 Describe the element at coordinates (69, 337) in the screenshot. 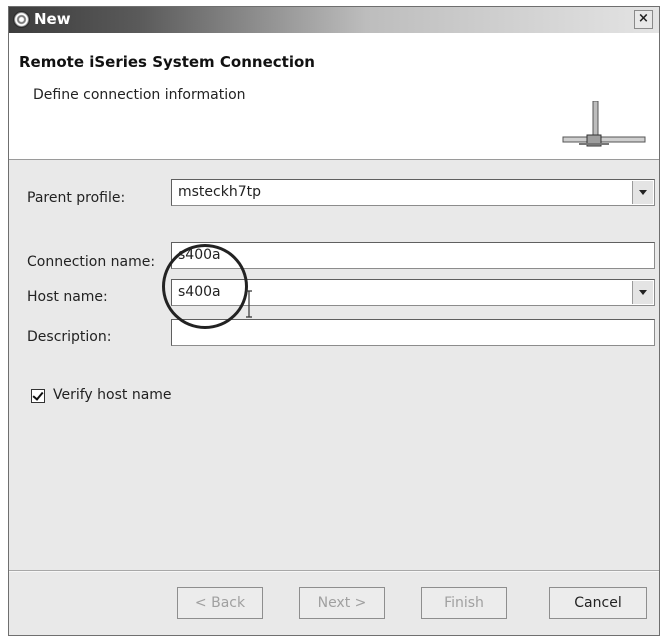

I see `description-label: Description:` at that location.